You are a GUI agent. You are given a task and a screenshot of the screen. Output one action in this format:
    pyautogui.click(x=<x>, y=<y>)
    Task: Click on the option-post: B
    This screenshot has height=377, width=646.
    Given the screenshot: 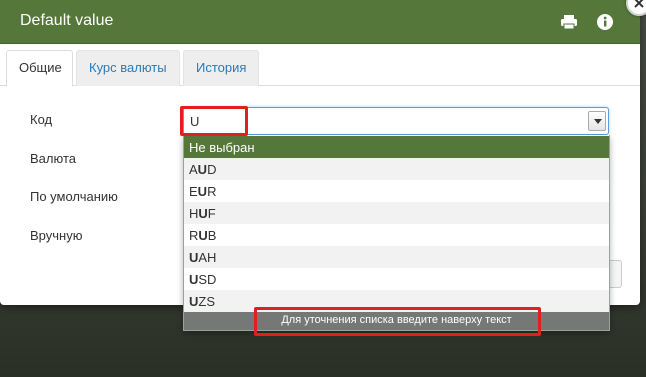 What is the action you would take?
    pyautogui.click(x=212, y=235)
    